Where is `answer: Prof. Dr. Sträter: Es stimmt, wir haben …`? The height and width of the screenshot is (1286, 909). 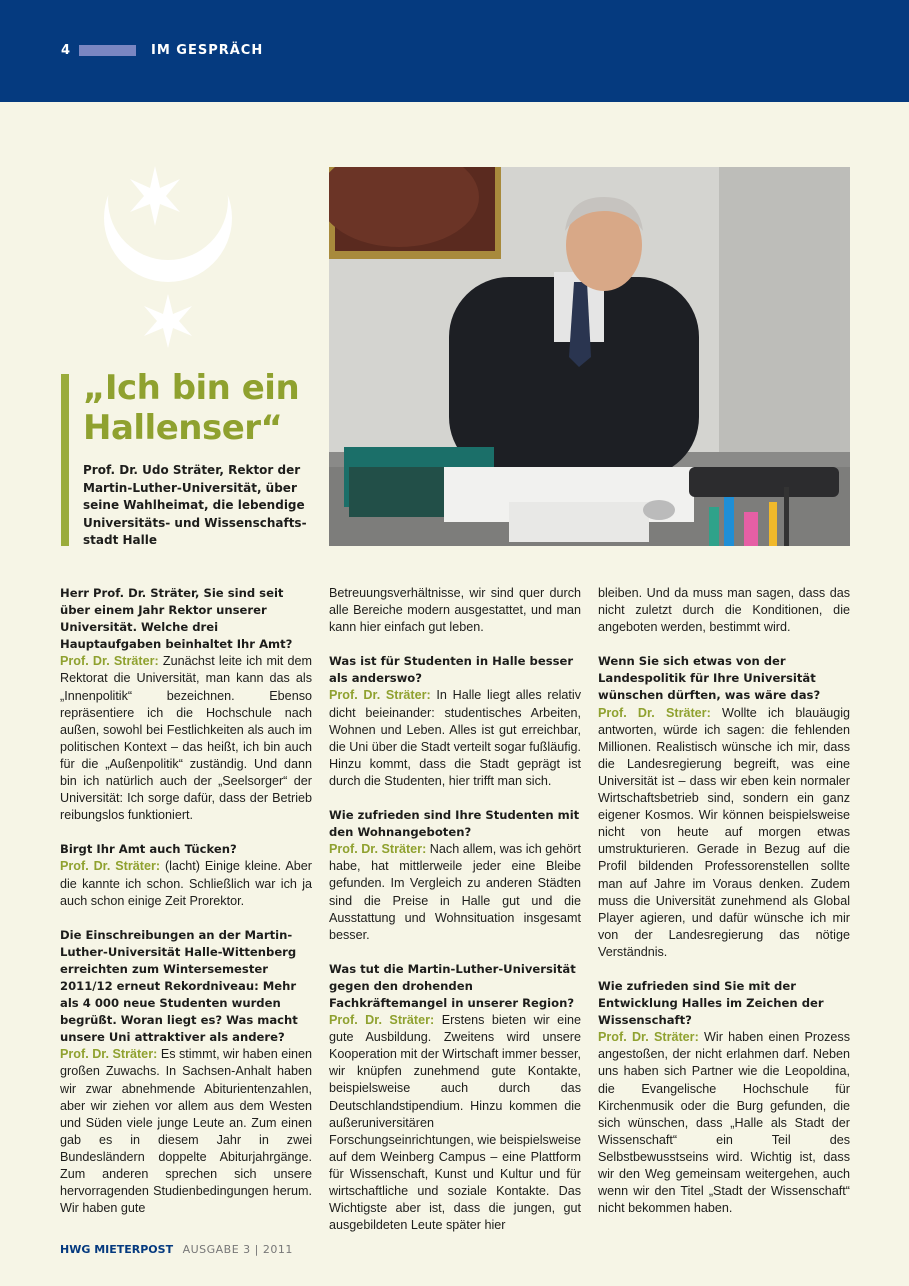 answer: Prof. Dr. Sträter: Es stimmt, wir haben … is located at coordinates (186, 1131).